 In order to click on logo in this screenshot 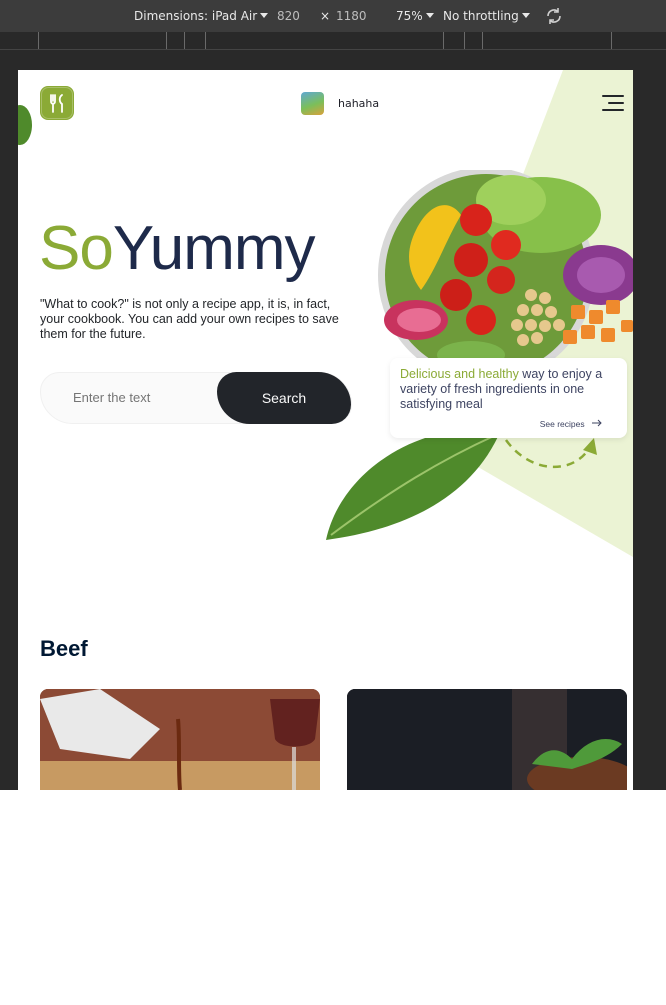, I will do `click(57, 103)`.